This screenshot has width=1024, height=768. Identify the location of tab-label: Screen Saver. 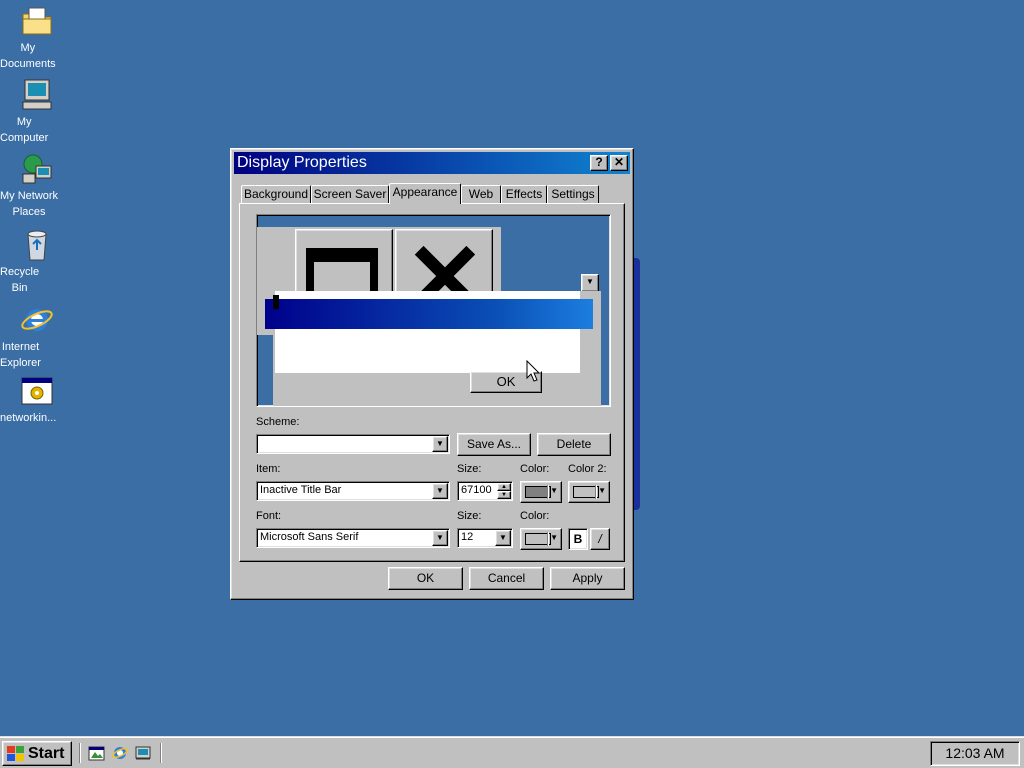
(350, 194).